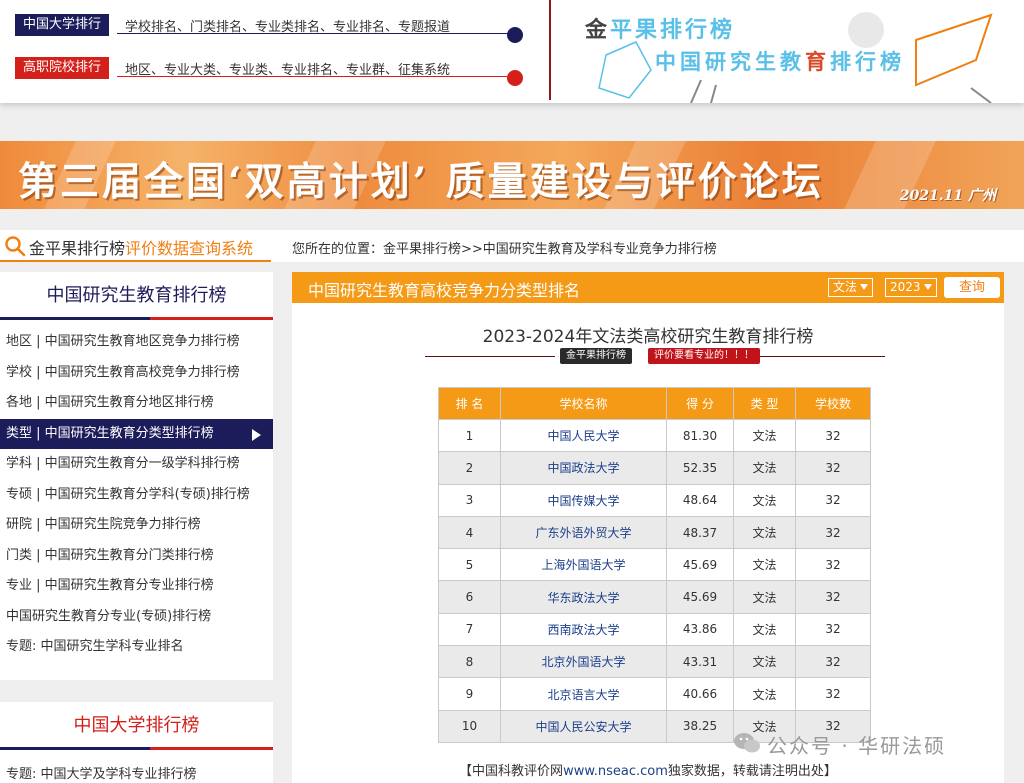 This screenshot has width=1024, height=783. Describe the element at coordinates (911, 287) in the screenshot. I see `year-select: 2023` at that location.